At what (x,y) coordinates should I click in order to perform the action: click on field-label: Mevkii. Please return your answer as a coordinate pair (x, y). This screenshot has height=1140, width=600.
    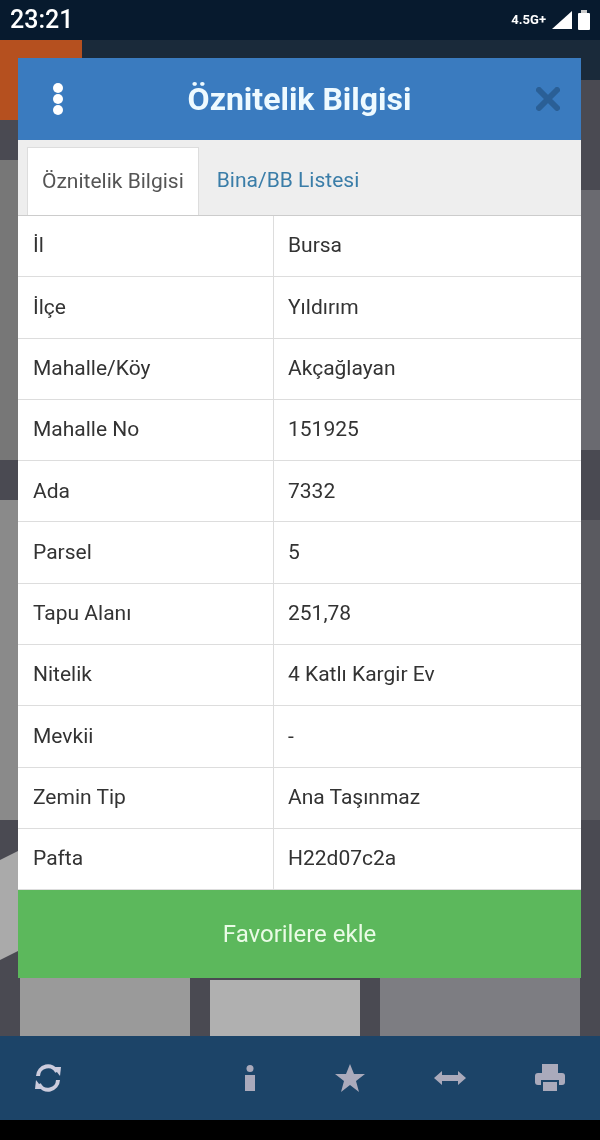
    Looking at the image, I should click on (146, 736).